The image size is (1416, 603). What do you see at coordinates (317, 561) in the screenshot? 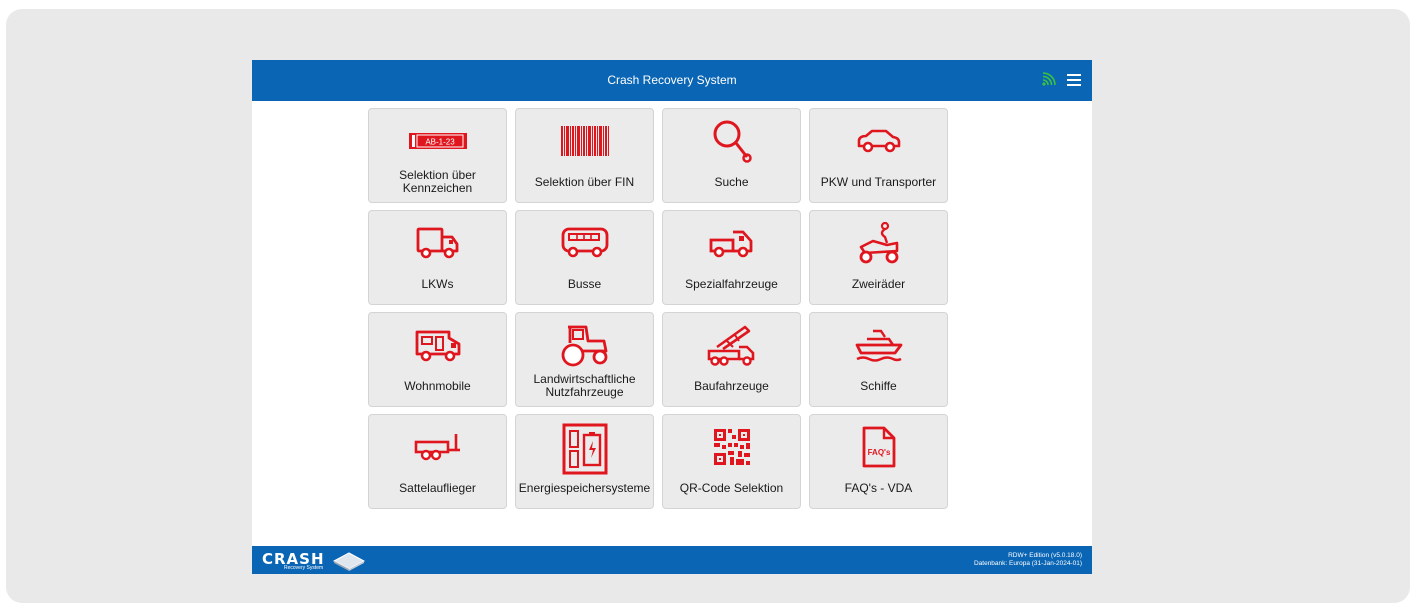
I see `crash-logo: CRASH Recovery System` at bounding box center [317, 561].